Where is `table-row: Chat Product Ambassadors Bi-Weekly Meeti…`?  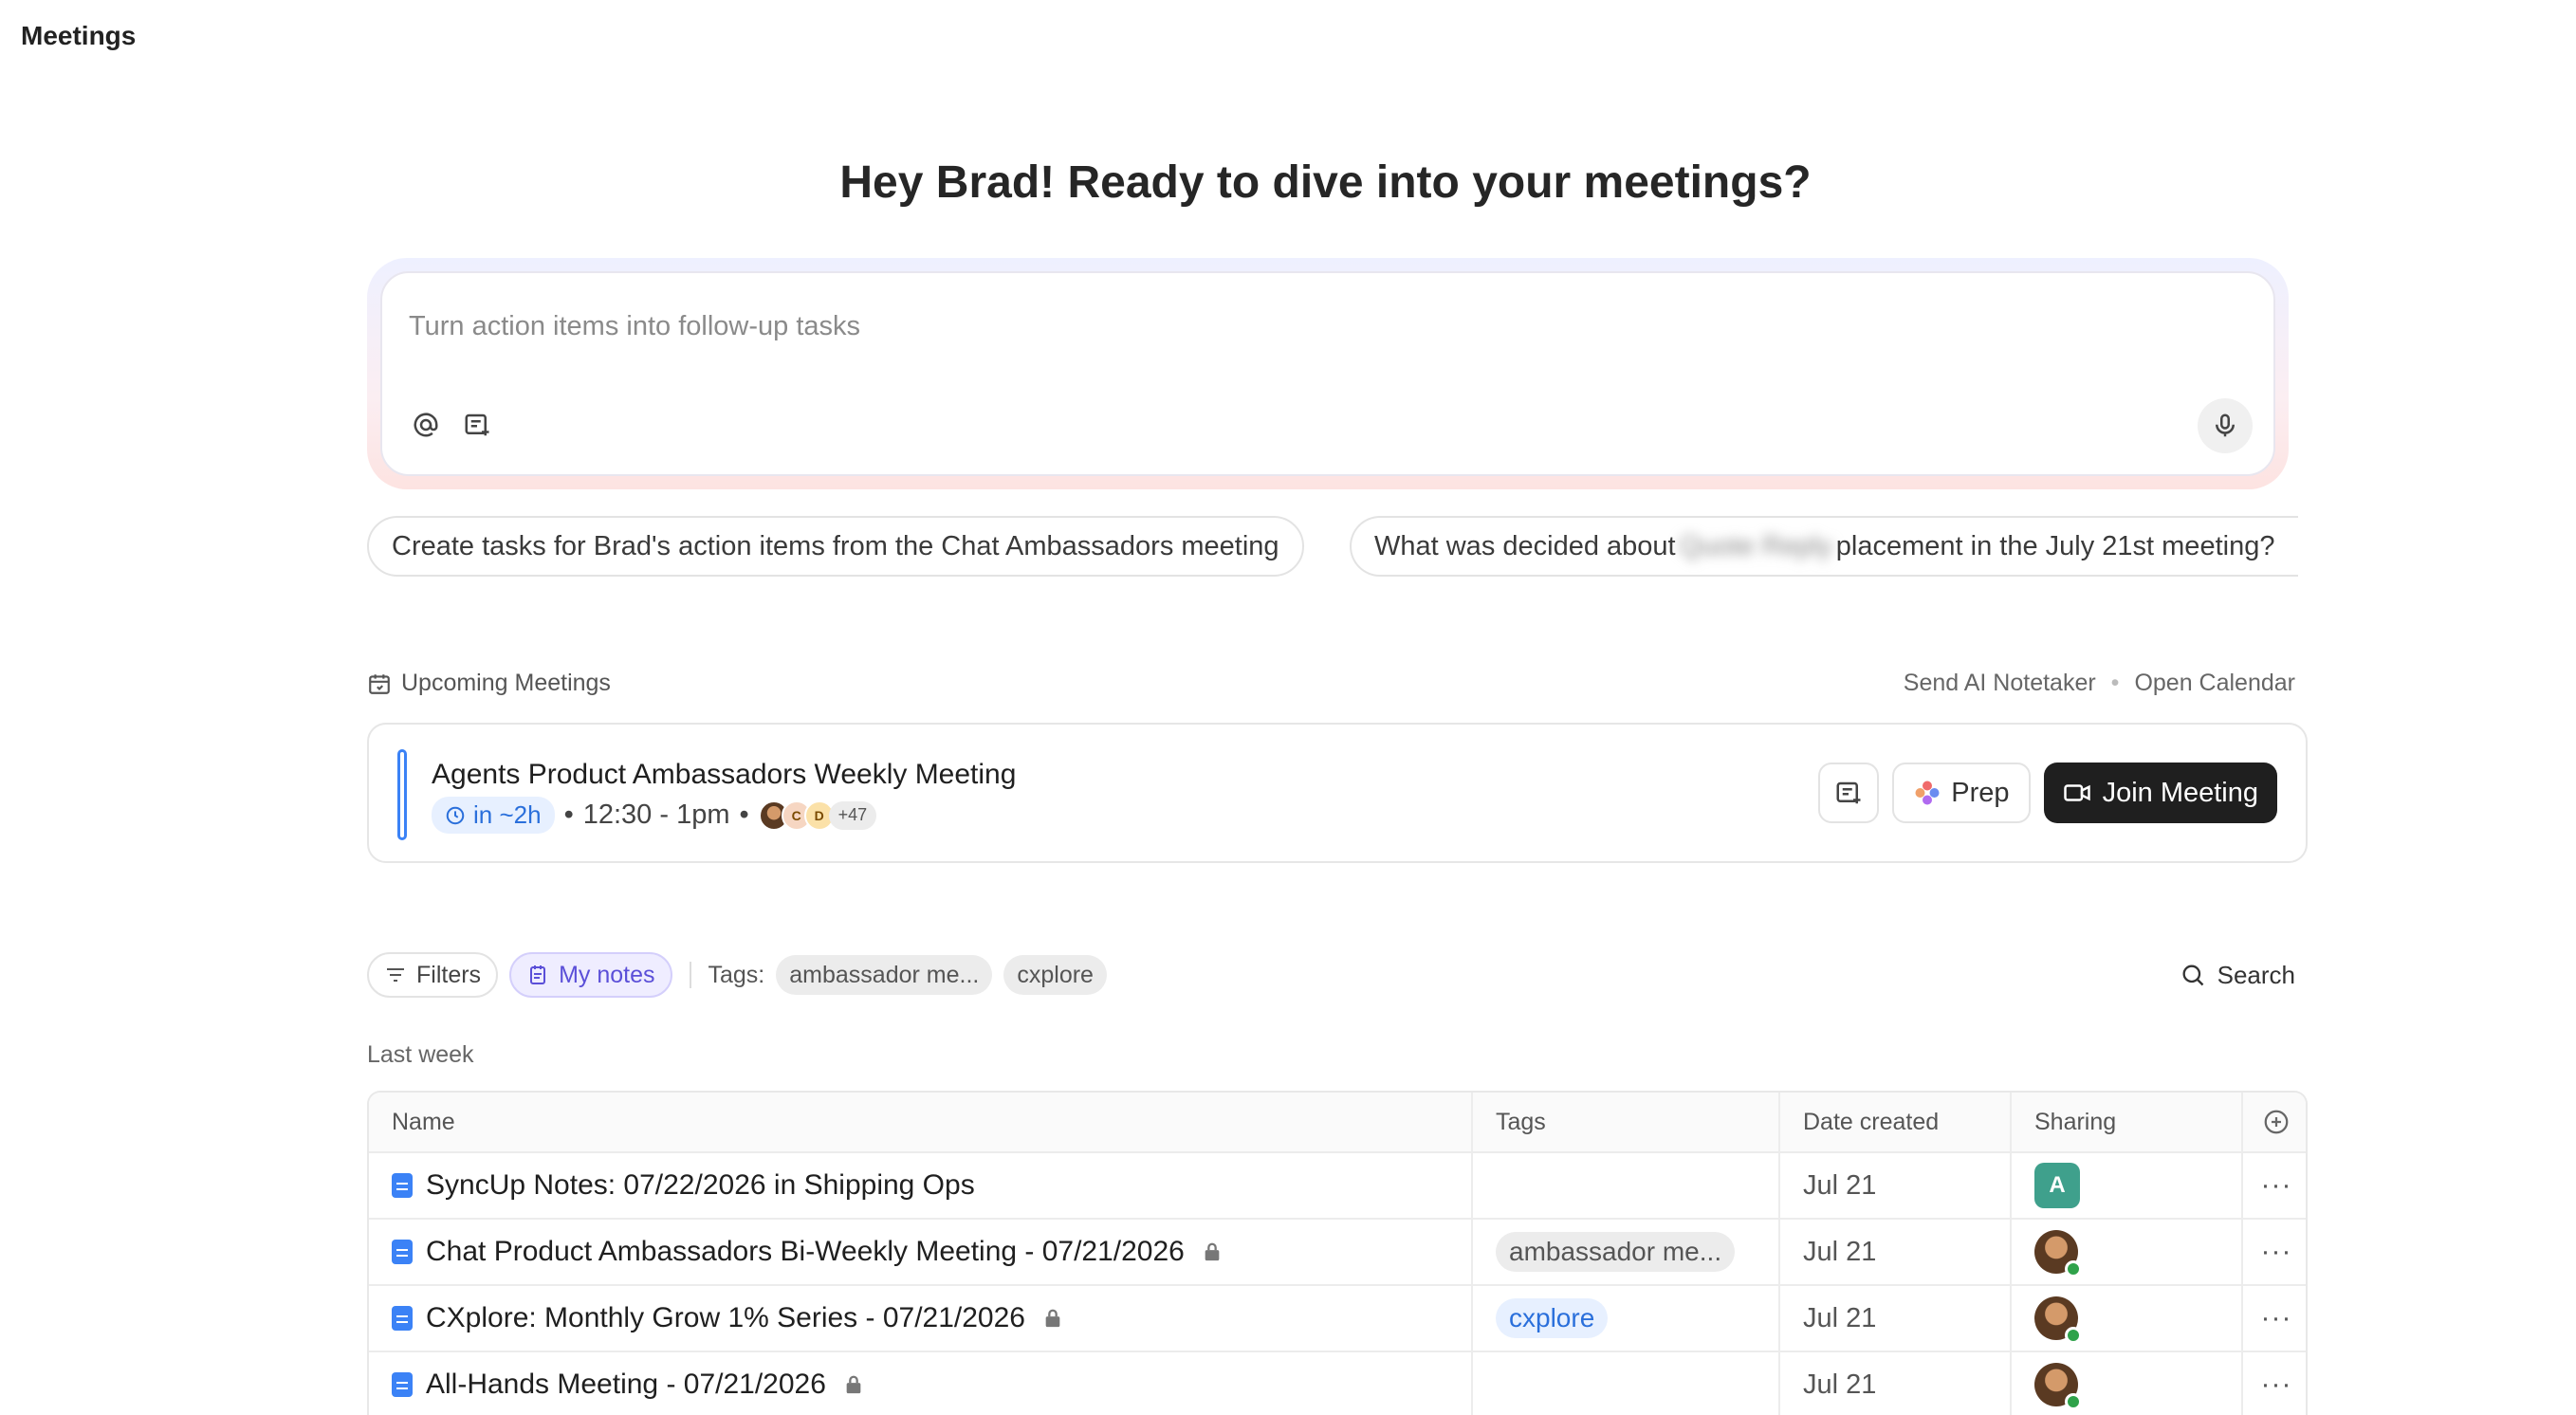
table-row: Chat Product Ambassadors Bi-Weekly Meeti… is located at coordinates (1337, 1253).